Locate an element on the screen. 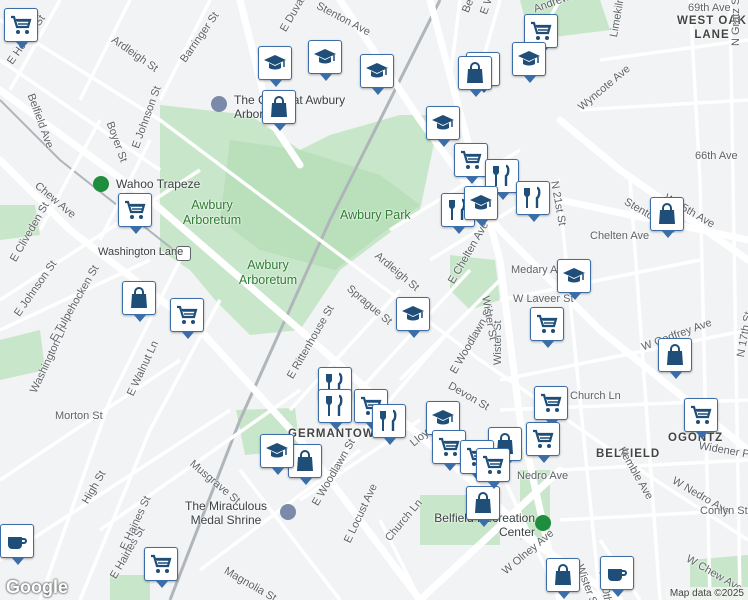  street-label: 66th Ave is located at coordinates (716, 156).